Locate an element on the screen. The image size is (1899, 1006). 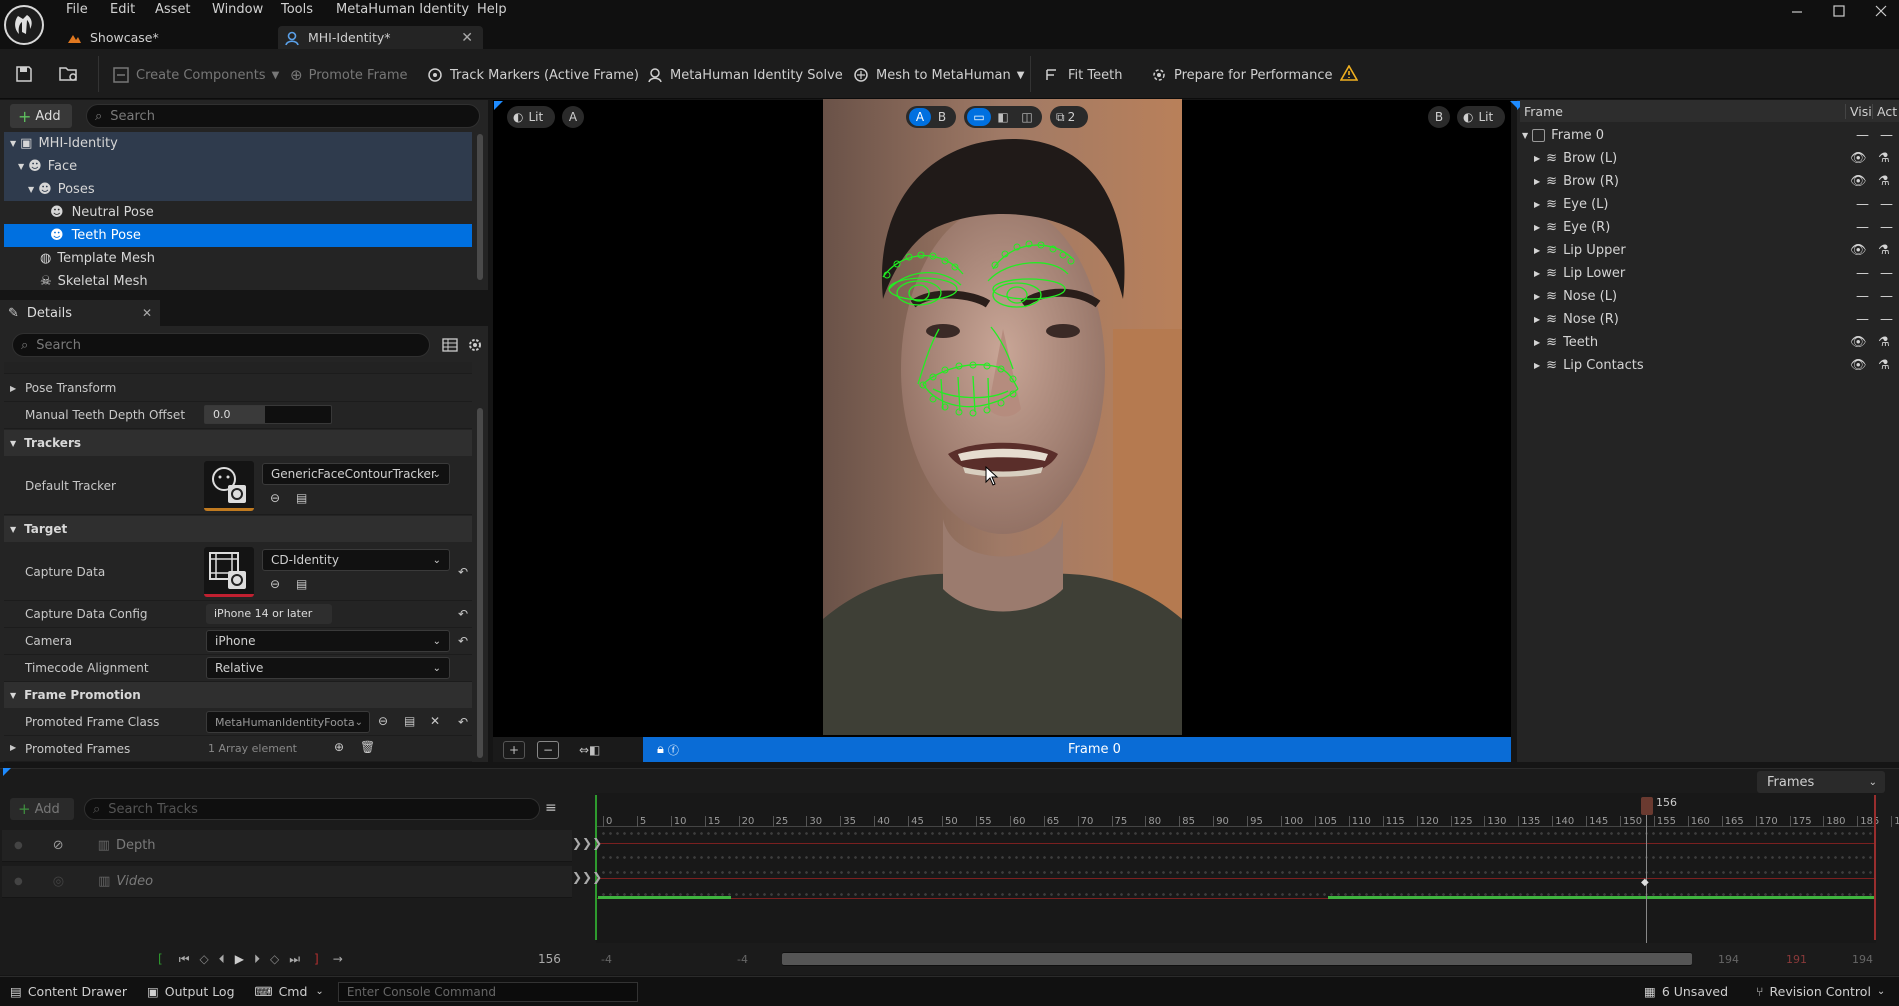
camera-count-button: ⧉ 2 is located at coordinates (1069, 117).